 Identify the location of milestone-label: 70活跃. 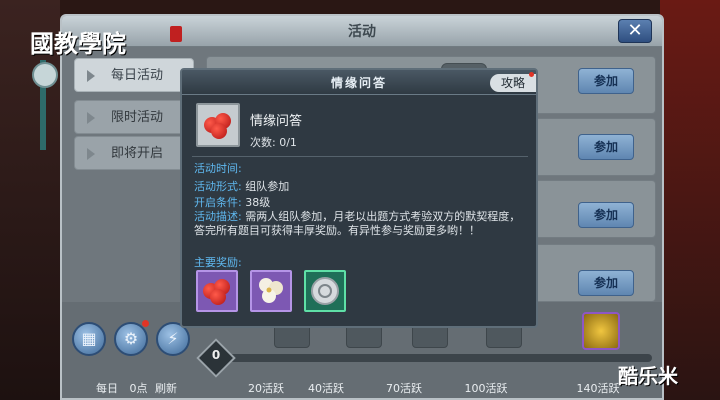
(404, 388).